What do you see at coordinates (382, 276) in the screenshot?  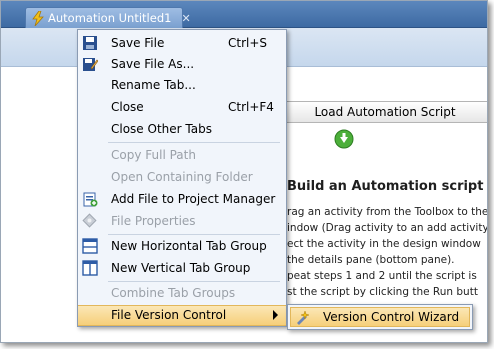 I see `instruction-line: peat steps 1 and 2 until the script is` at bounding box center [382, 276].